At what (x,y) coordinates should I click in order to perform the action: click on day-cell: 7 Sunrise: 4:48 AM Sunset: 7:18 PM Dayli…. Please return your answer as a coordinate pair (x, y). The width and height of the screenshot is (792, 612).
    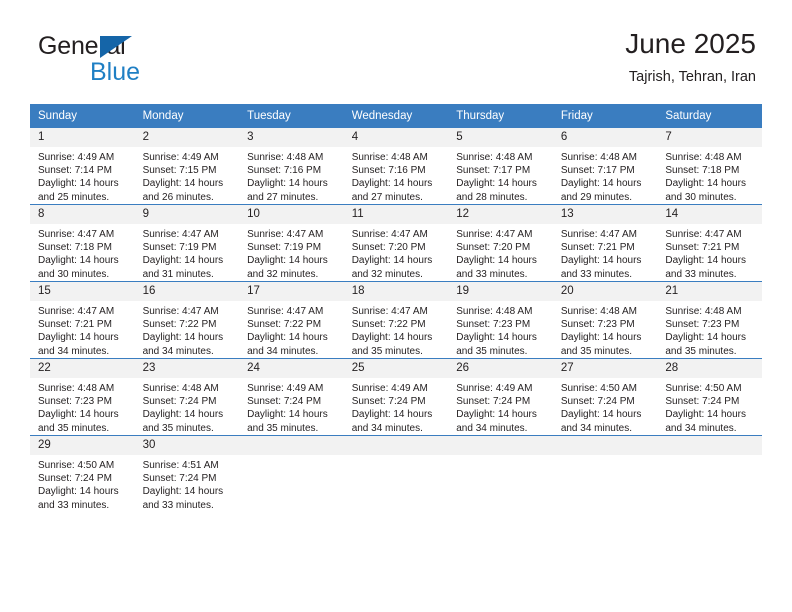
    Looking at the image, I should click on (709, 166).